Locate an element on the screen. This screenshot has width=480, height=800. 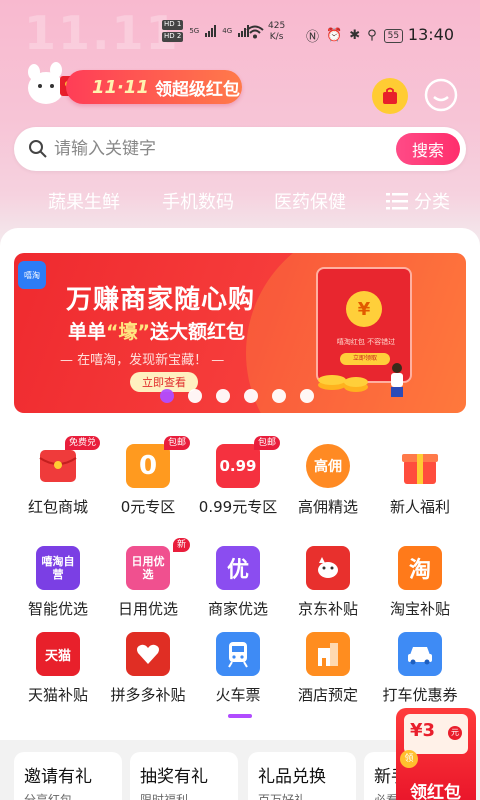
grid-item-taxi-coupons: 打车优惠券 is located at coordinates (420, 668).